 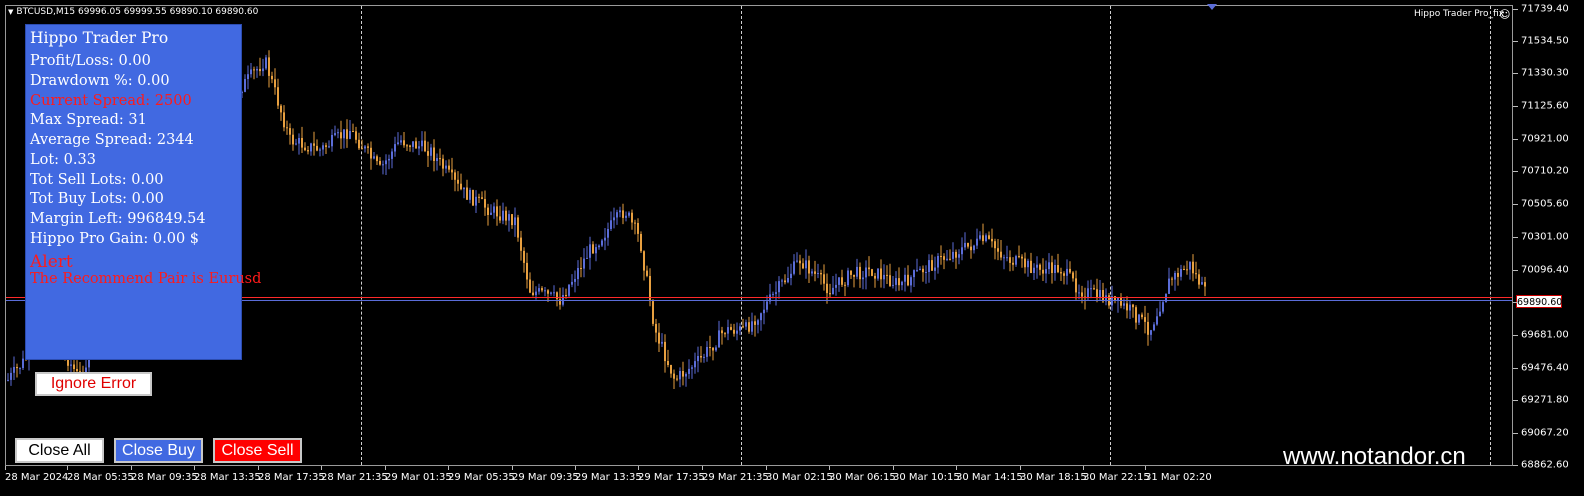 I want to click on dropdown-triangle-icon: ▼, so click(x=10, y=12).